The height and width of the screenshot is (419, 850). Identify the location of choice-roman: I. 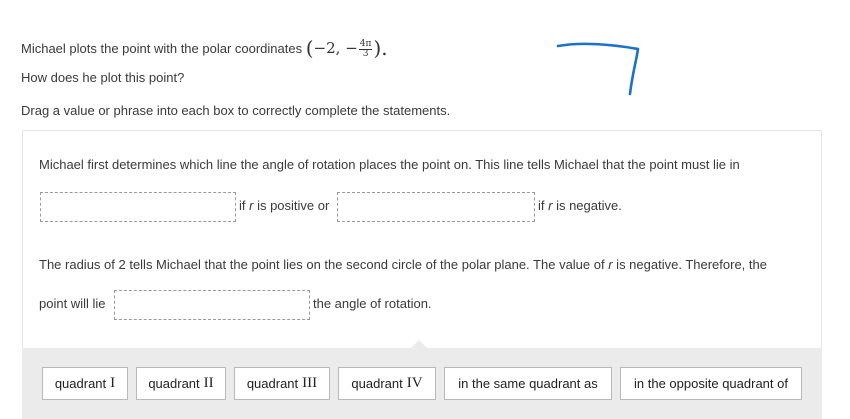
(113, 383).